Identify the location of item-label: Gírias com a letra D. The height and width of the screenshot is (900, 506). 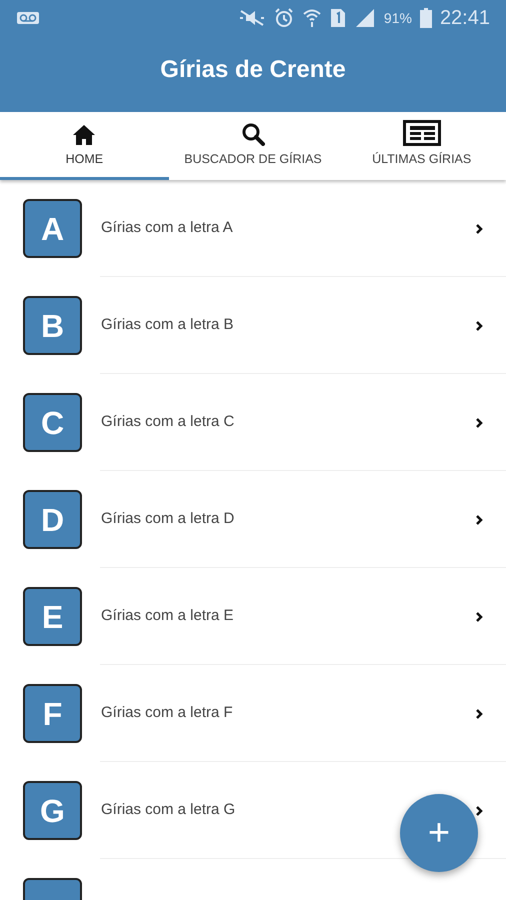
(168, 519).